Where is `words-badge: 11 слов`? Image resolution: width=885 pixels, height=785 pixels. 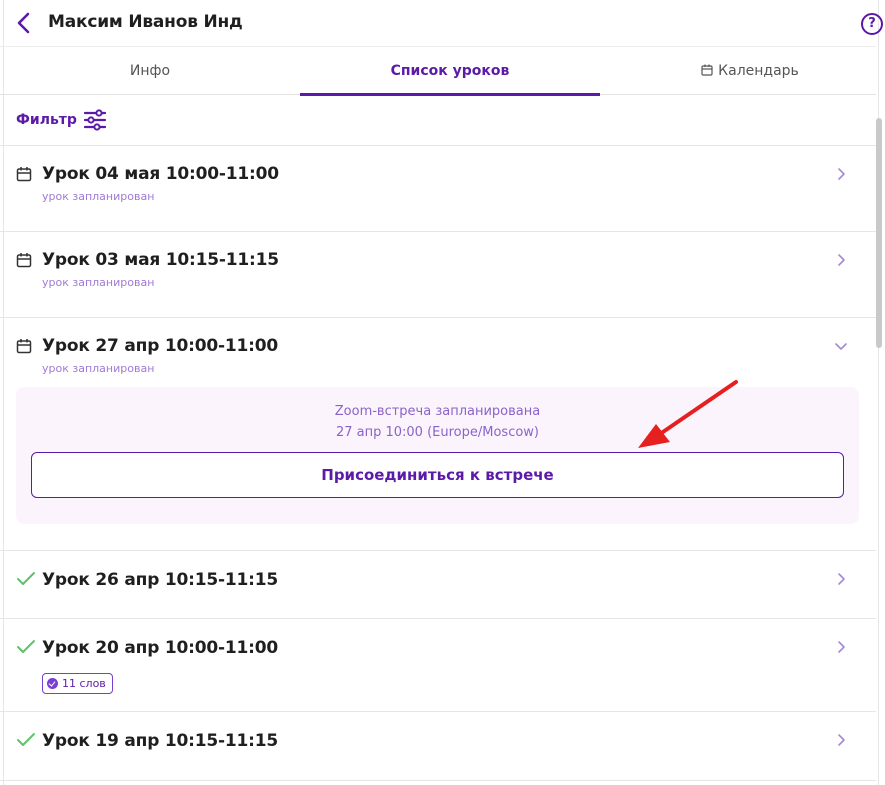
words-badge: 11 слов is located at coordinates (77, 683).